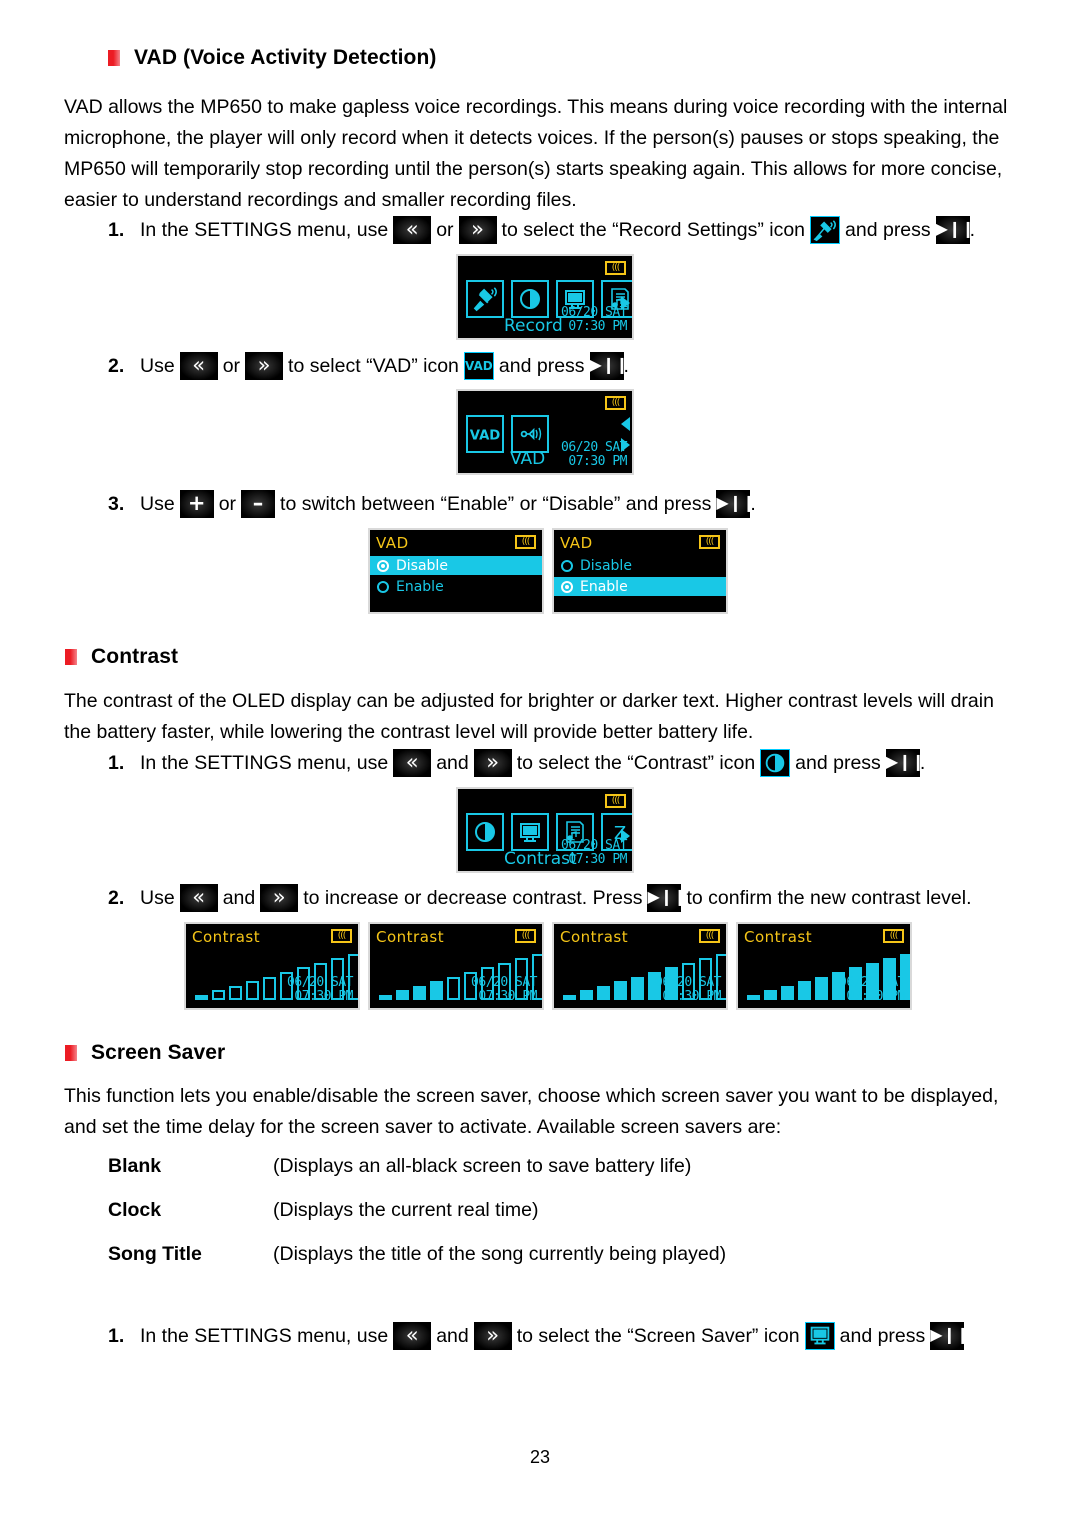 The height and width of the screenshot is (1527, 1080). Describe the element at coordinates (530, 434) in the screenshot. I see `voice-record-menu-icon` at that location.